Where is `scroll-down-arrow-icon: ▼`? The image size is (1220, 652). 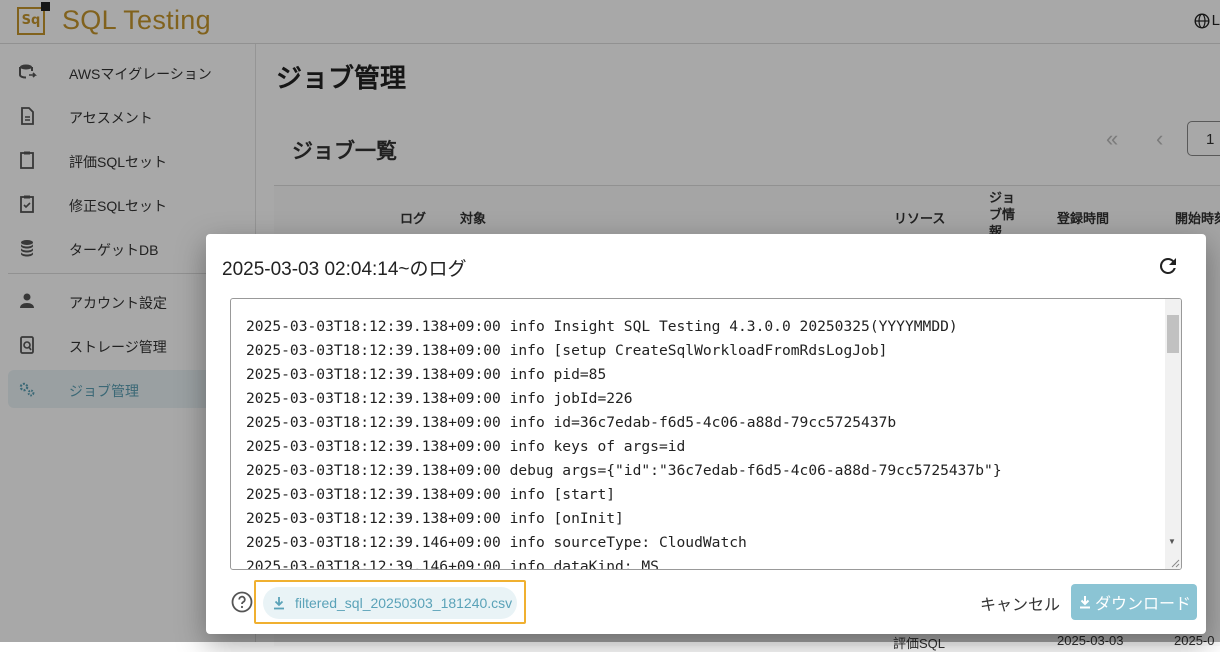
scroll-down-arrow-icon: ▼ is located at coordinates (1172, 541).